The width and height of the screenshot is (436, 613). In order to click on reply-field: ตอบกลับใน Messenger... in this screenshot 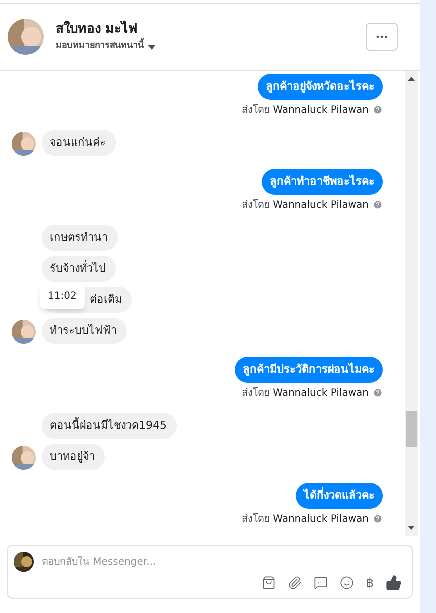, I will do `click(224, 562)`.